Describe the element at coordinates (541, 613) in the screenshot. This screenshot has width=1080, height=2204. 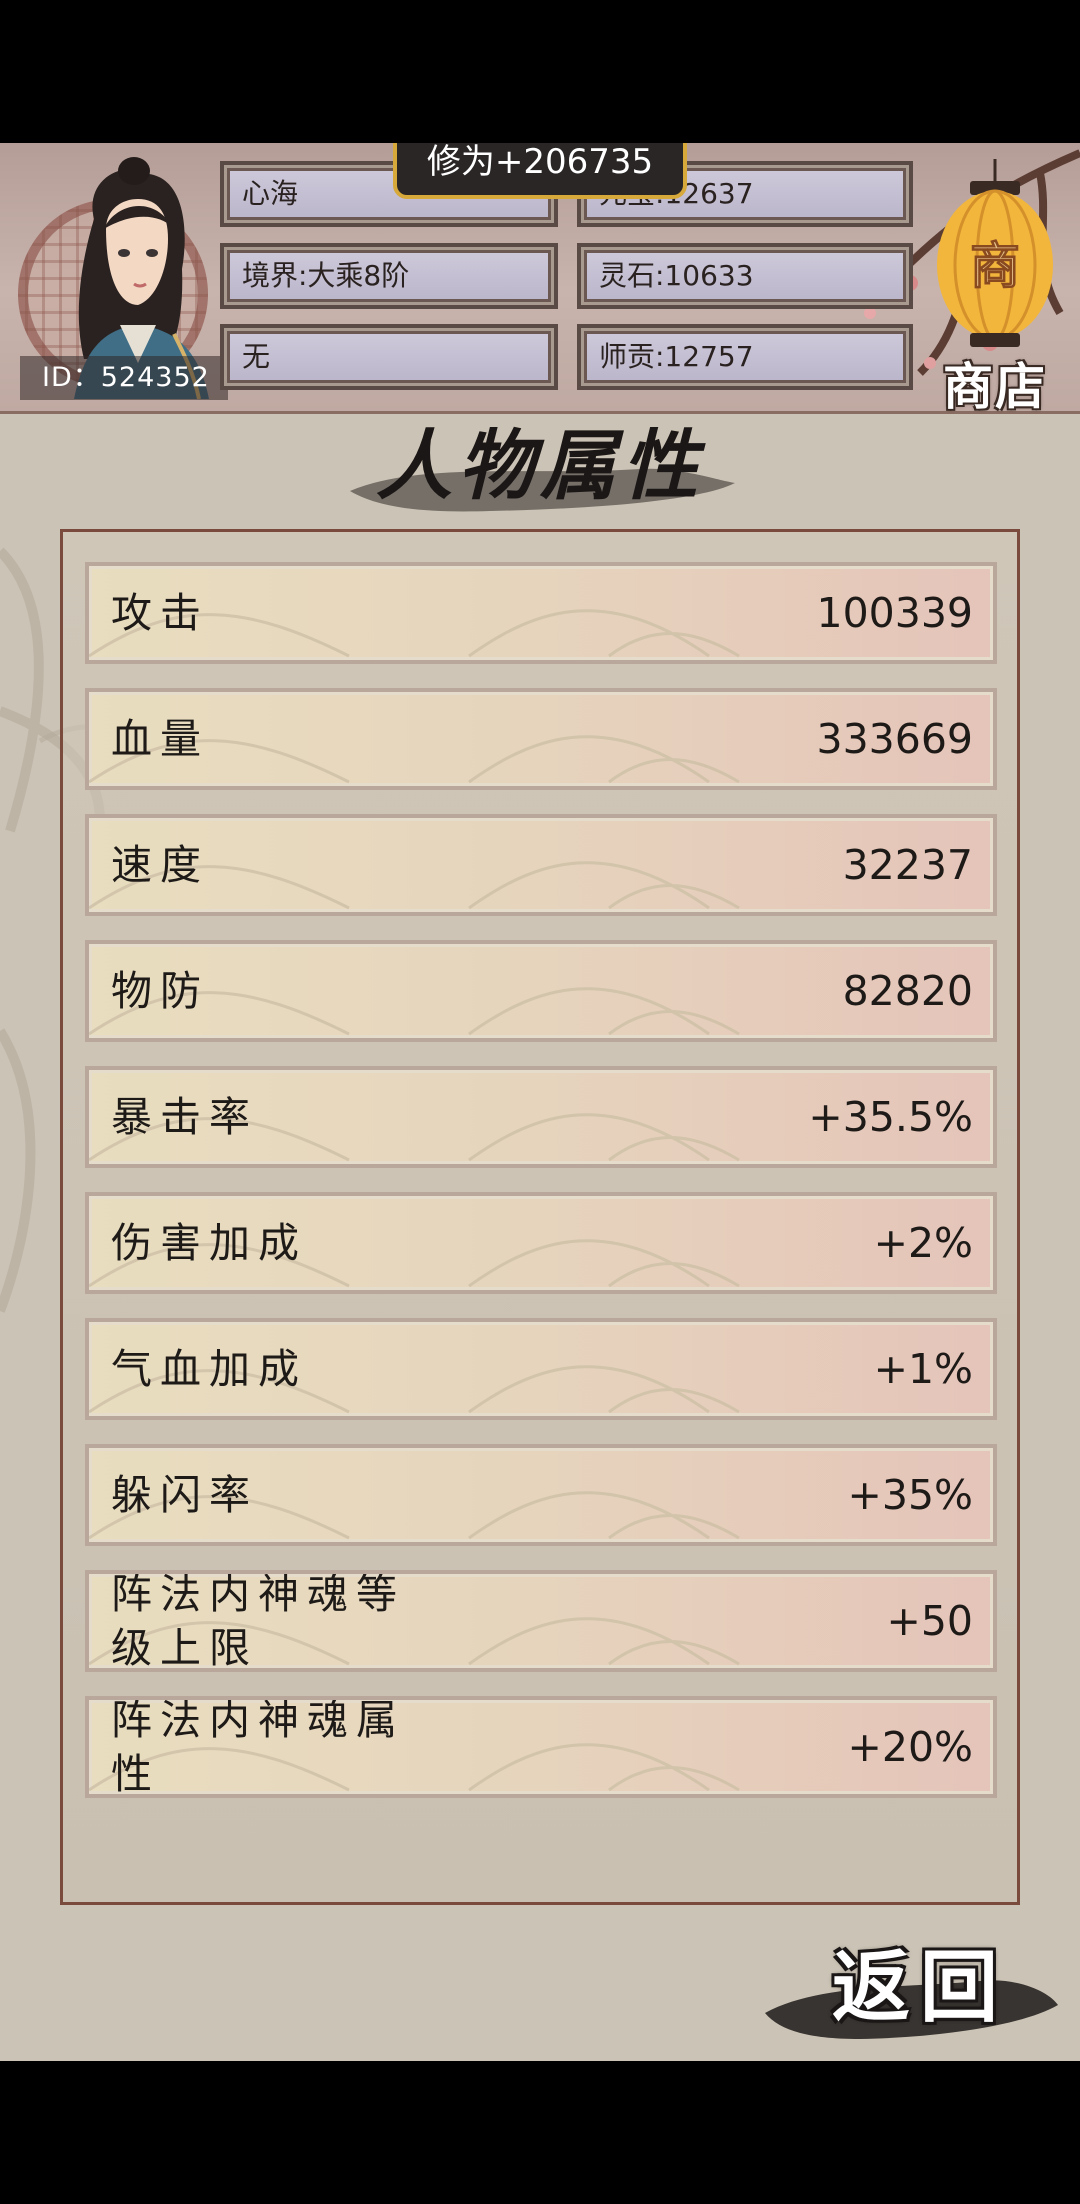
I see `attribute-row-attack: 攻击 100339` at that location.